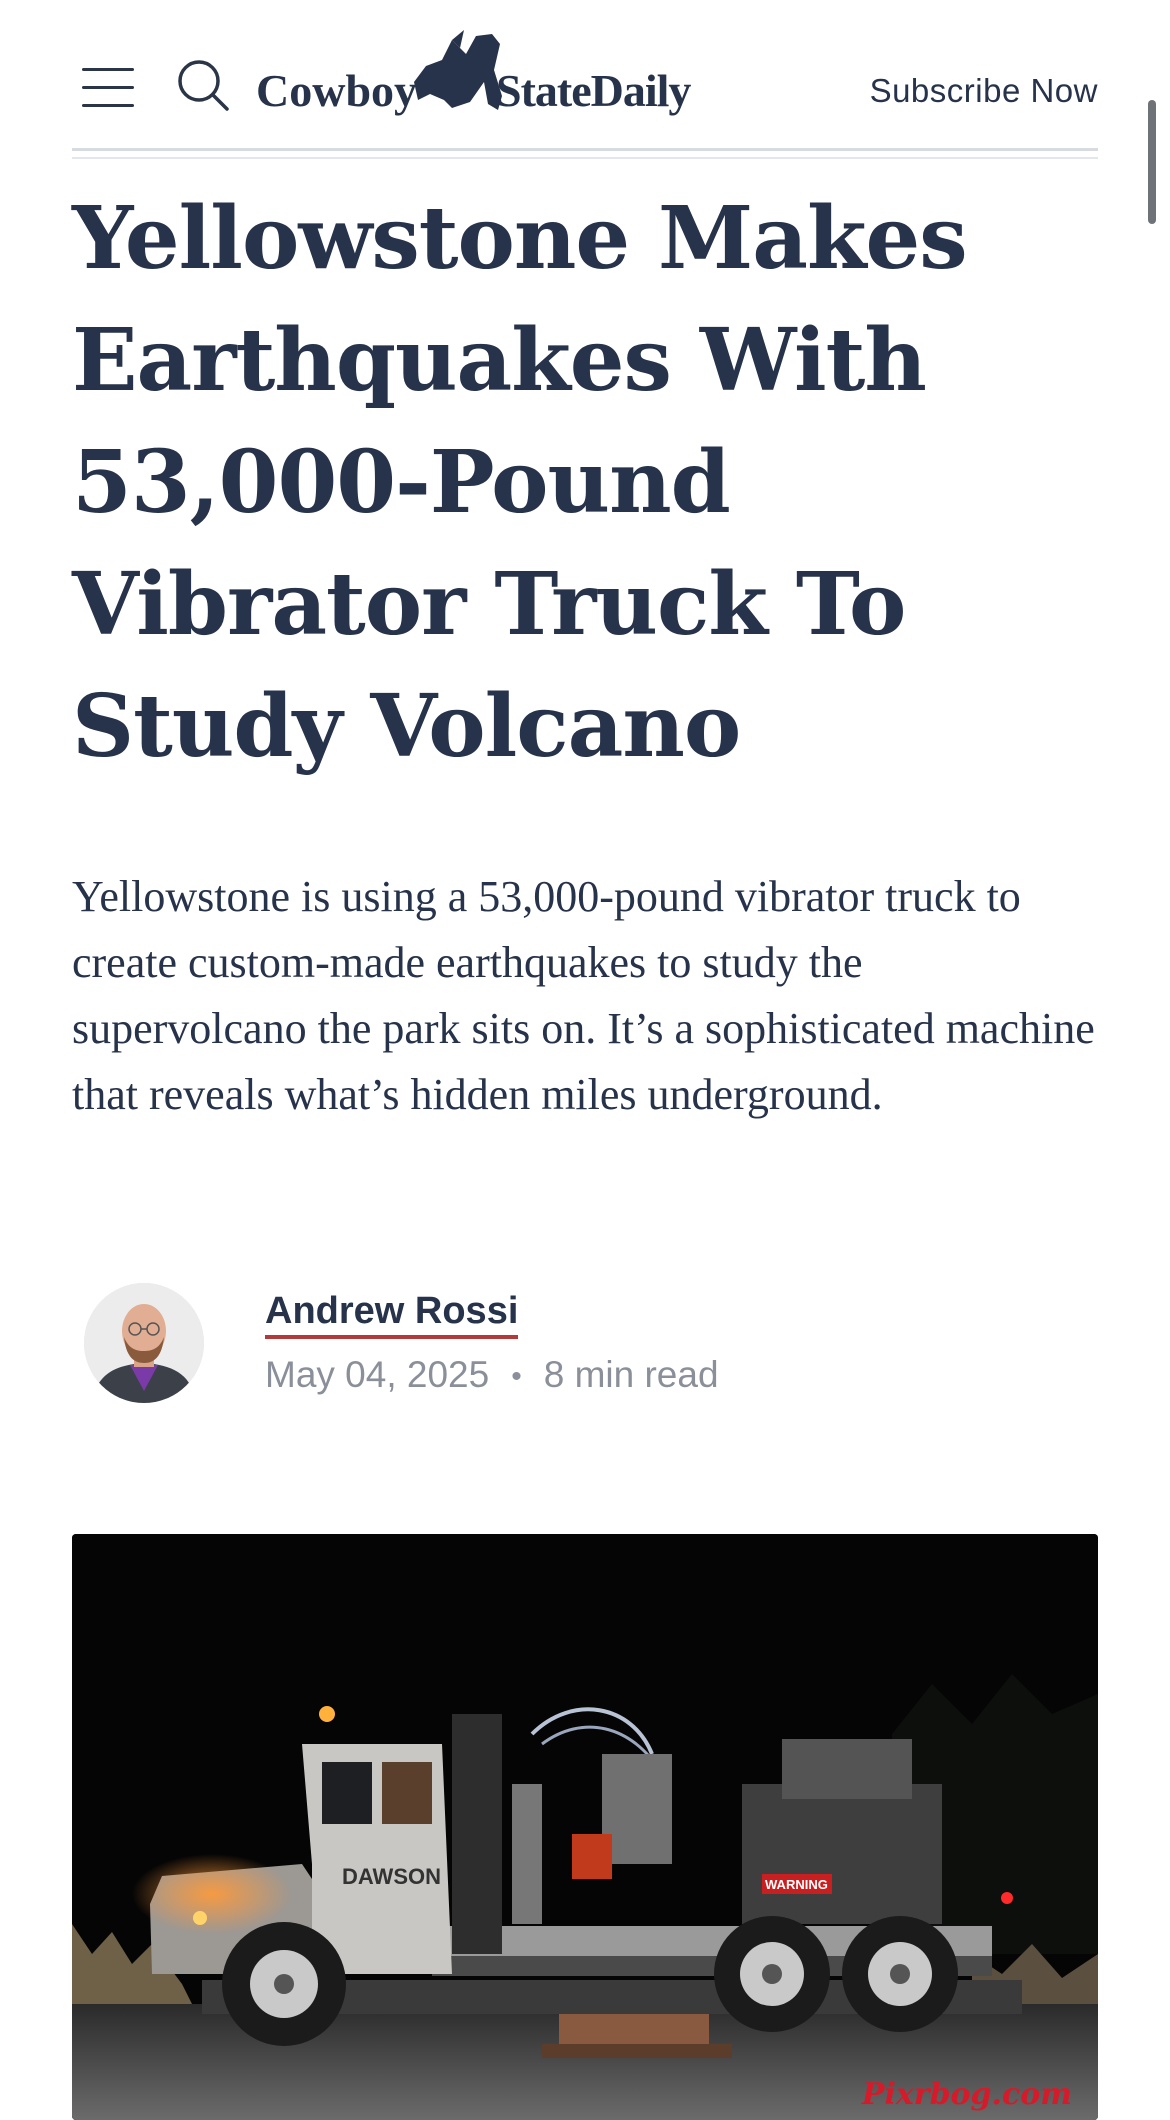 The width and height of the screenshot is (1170, 2120). I want to click on header-divider, so click(585, 149).